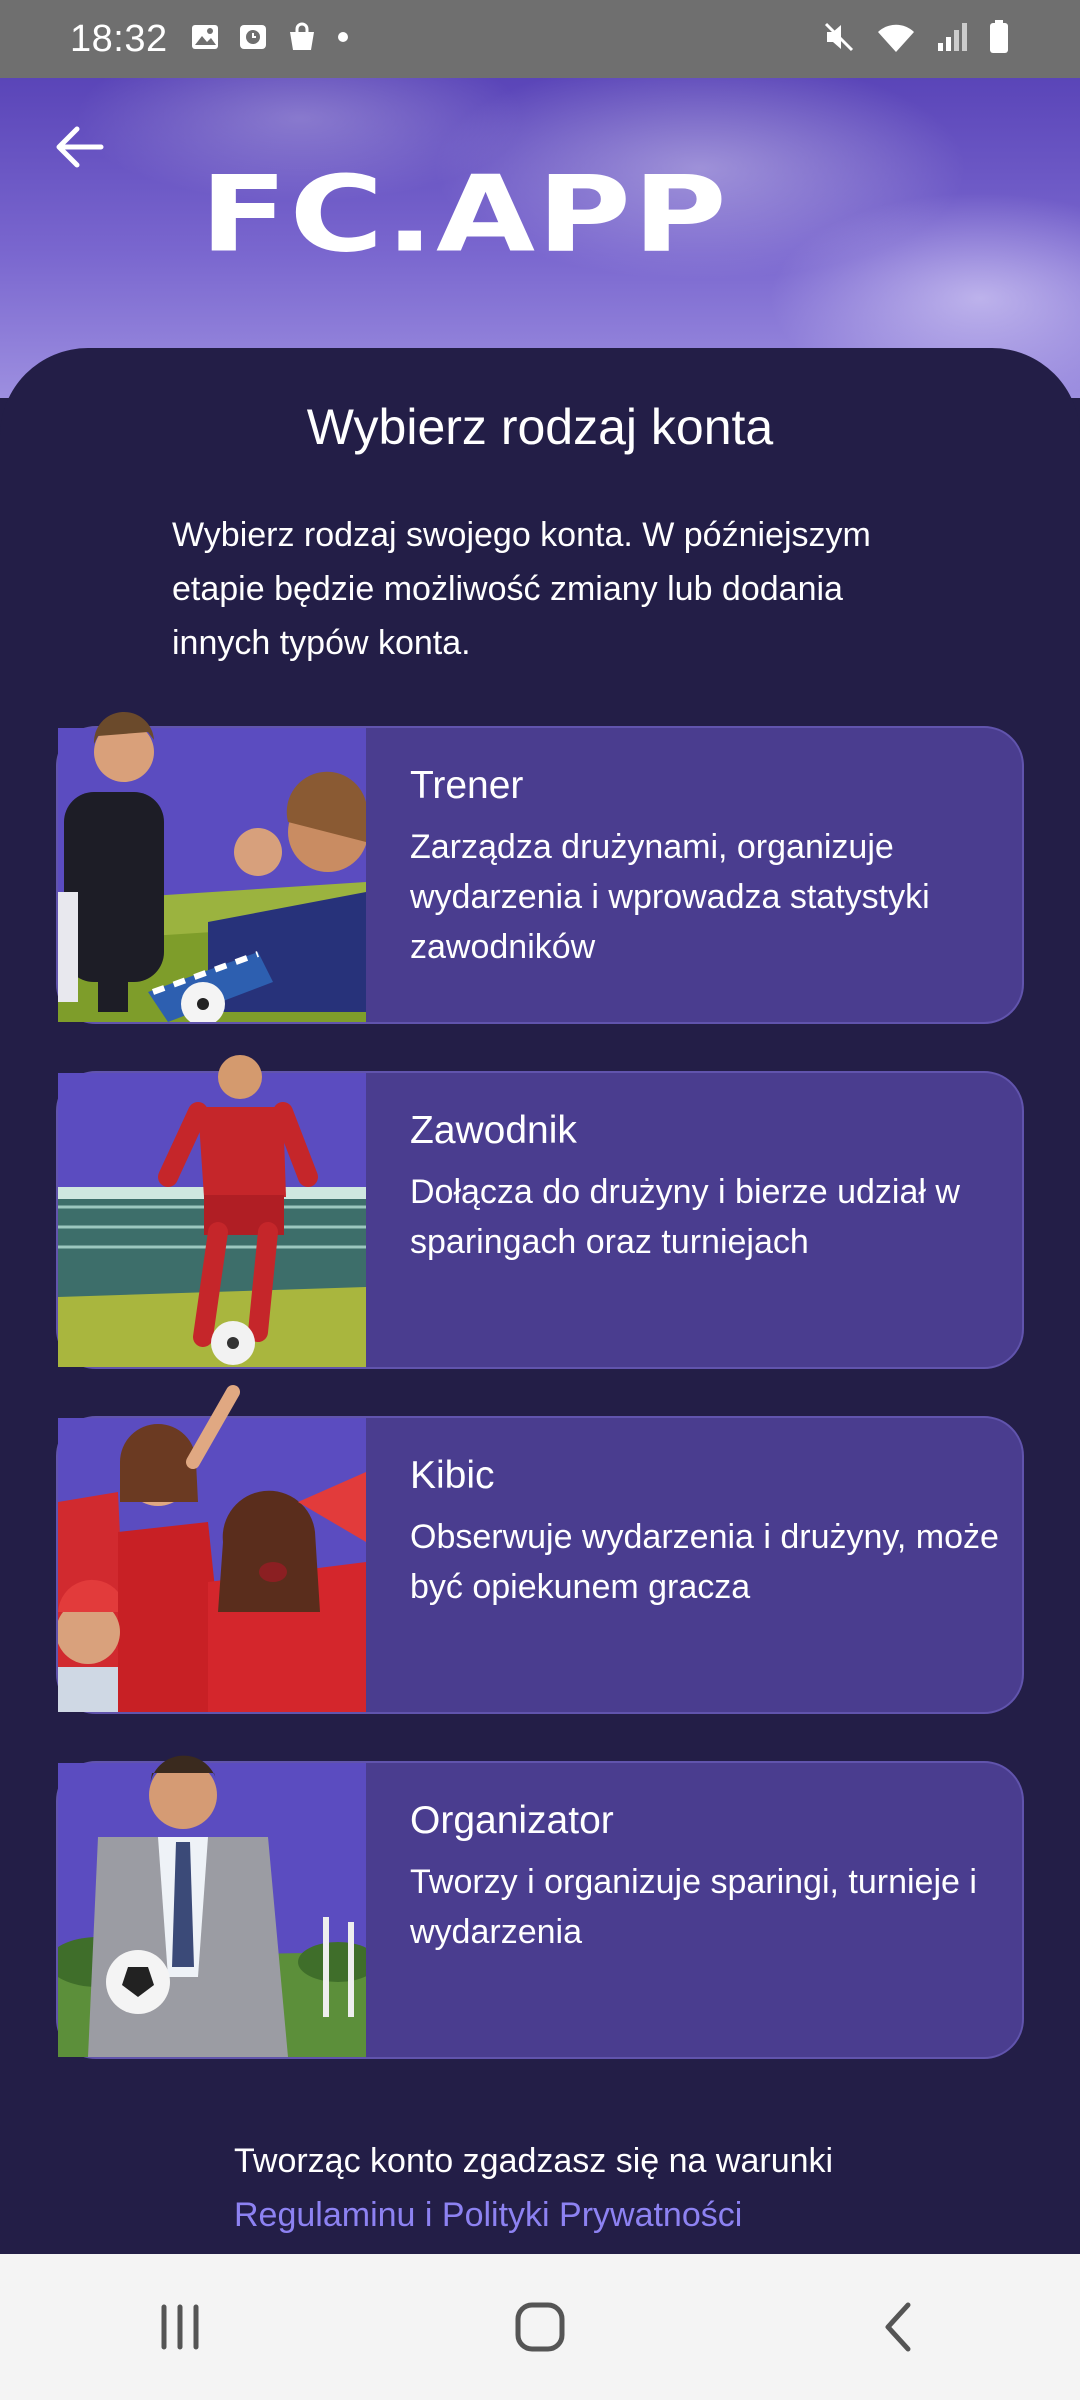 The image size is (1080, 2400). Describe the element at coordinates (212, 1906) in the screenshot. I see `organizer-photo` at that location.